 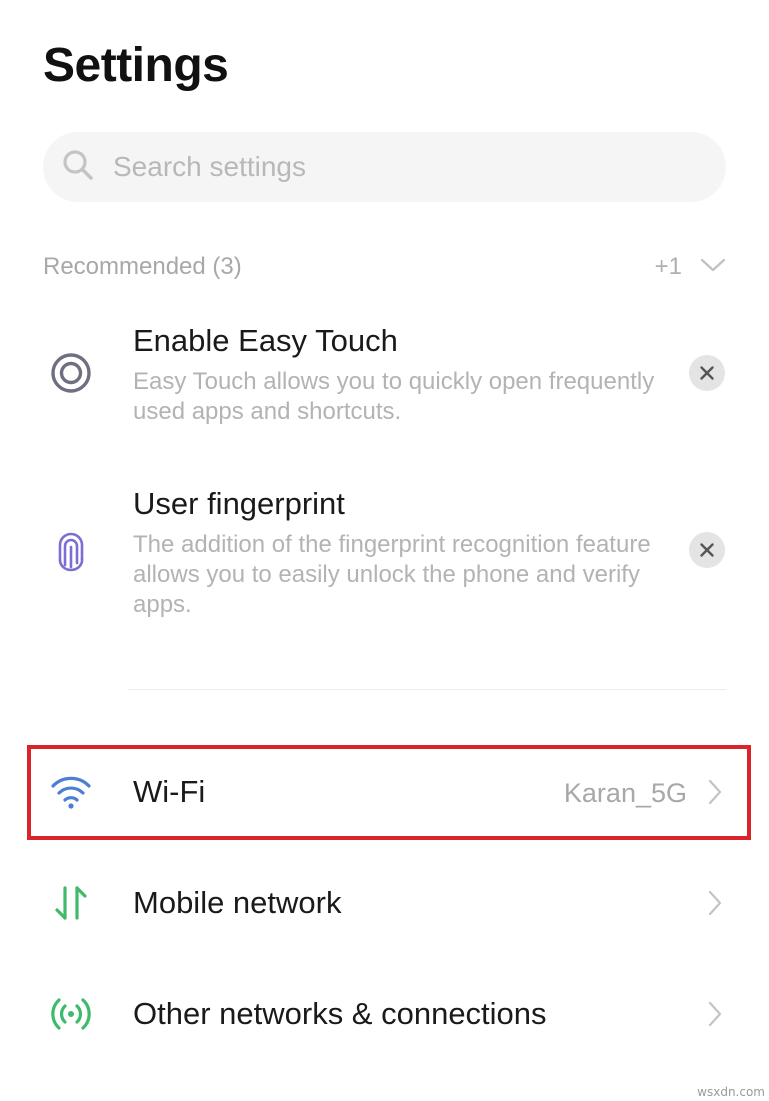 What do you see at coordinates (384, 267) in the screenshot?
I see `recommended-header: Recommended (3) +1` at bounding box center [384, 267].